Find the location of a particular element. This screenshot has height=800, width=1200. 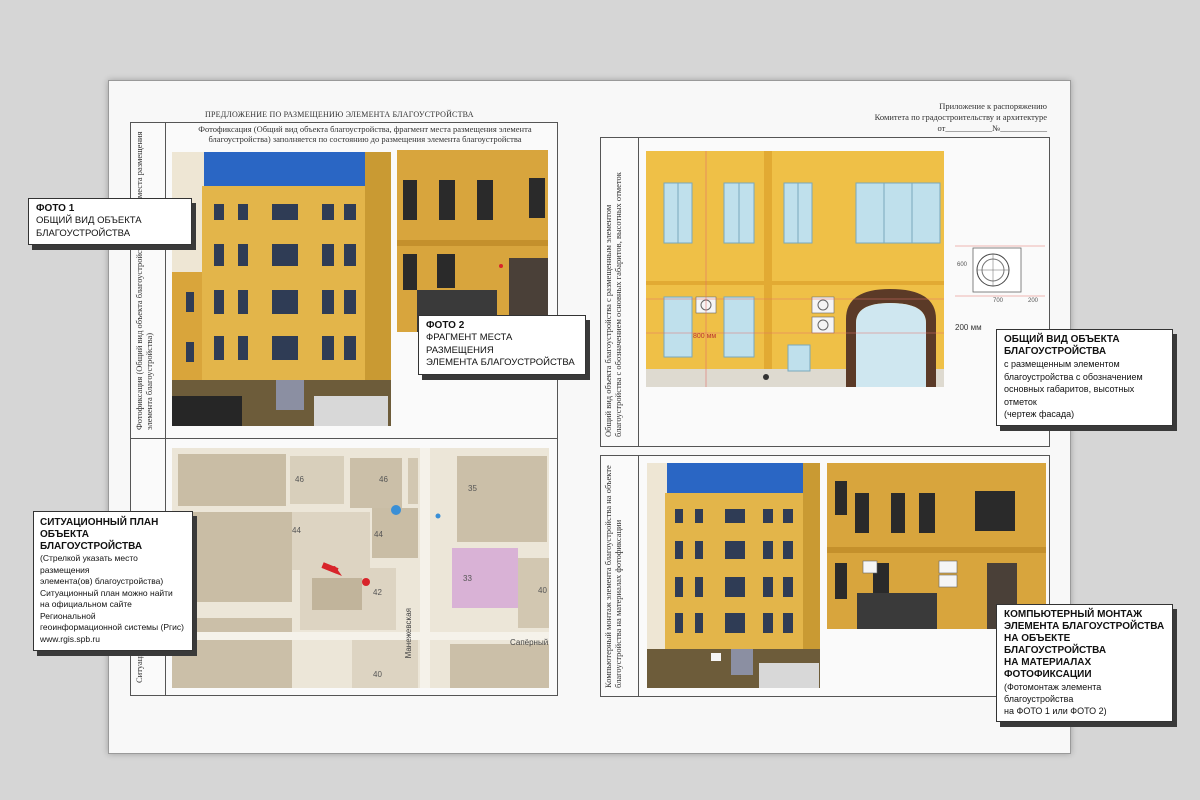

dim-label-700: 700 is located at coordinates (998, 301).